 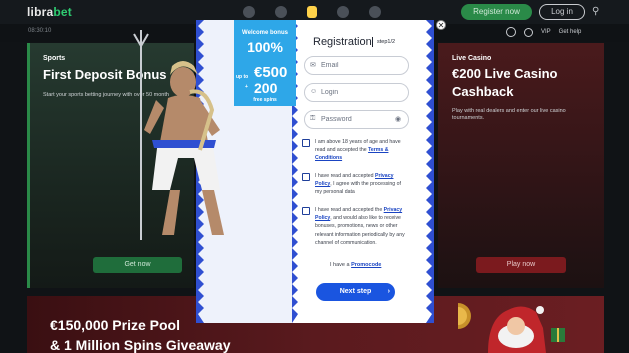 What do you see at coordinates (140, 345) in the screenshot?
I see `banner-title-2: & 1 Million Spins Giveaway` at bounding box center [140, 345].